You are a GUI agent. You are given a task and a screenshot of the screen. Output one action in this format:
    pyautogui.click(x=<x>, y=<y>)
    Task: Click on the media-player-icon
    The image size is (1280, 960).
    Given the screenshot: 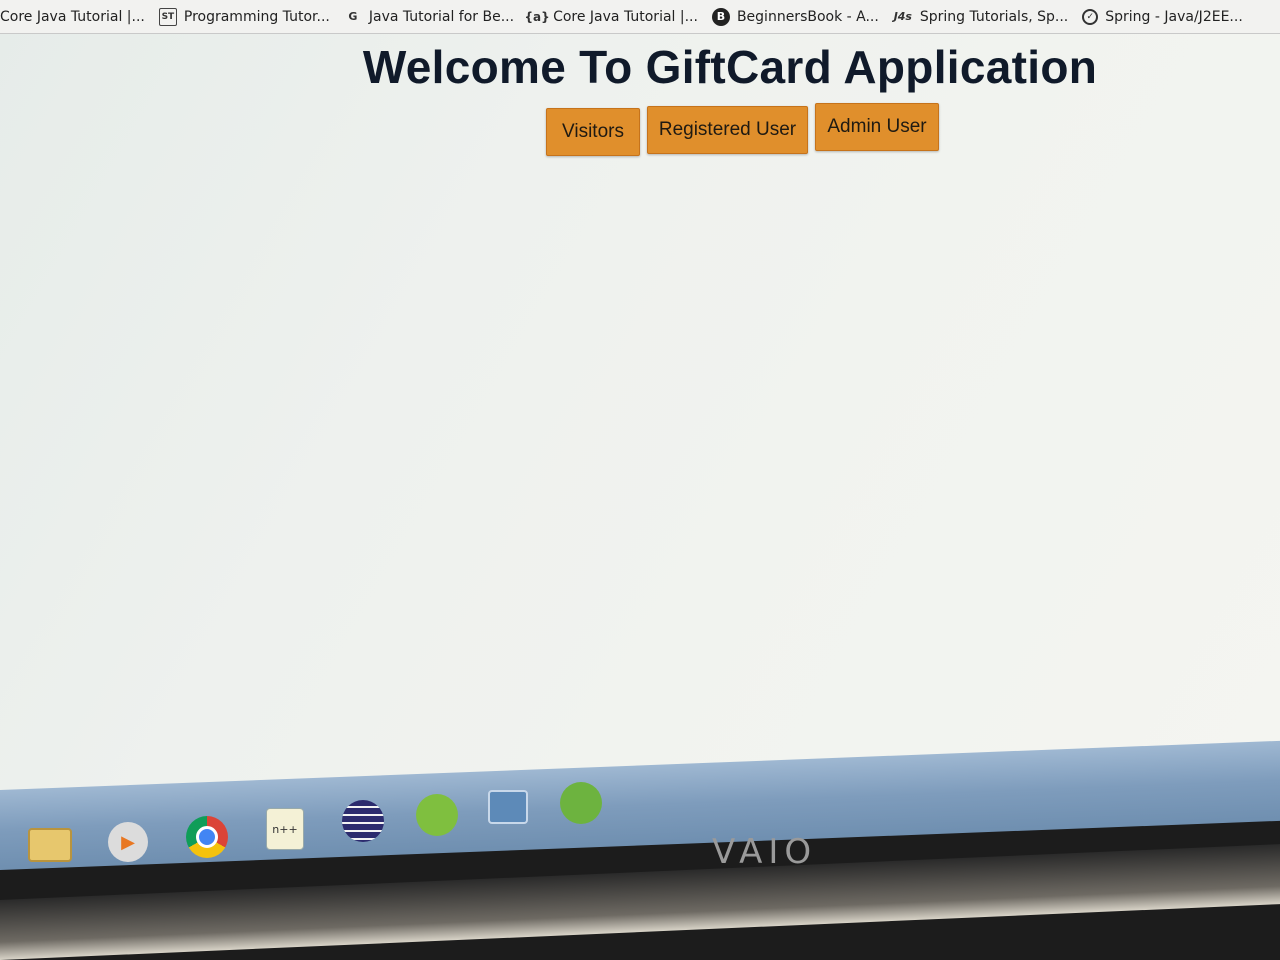 What is the action you would take?
    pyautogui.click(x=128, y=842)
    